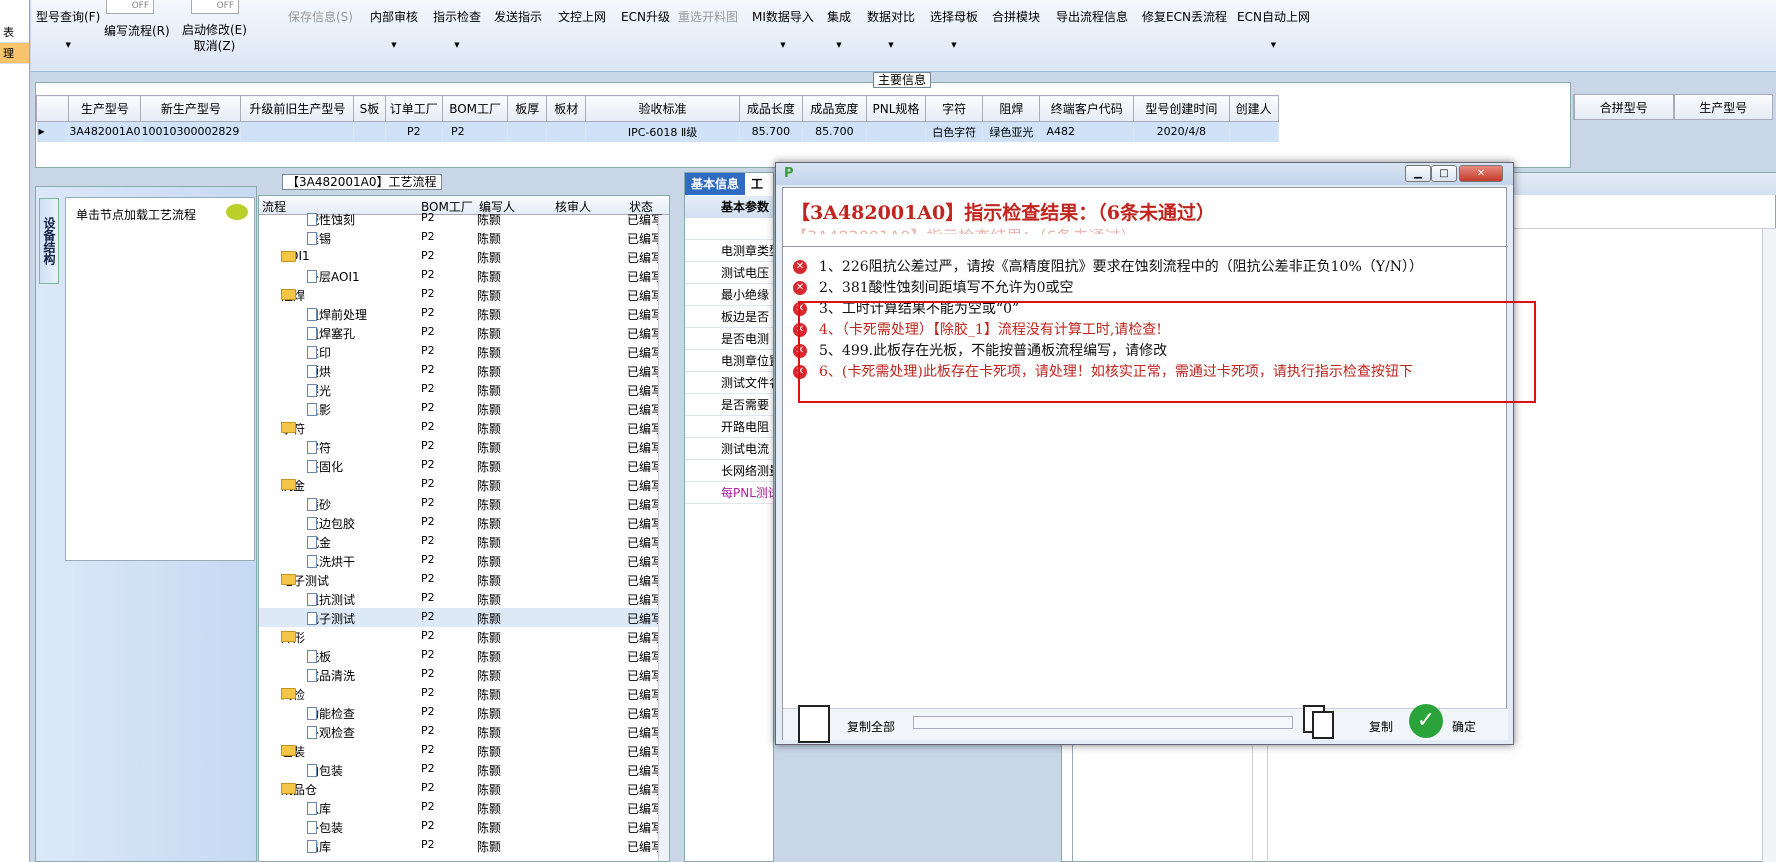 Image resolution: width=1776 pixels, height=862 pixels. What do you see at coordinates (191, 108) in the screenshot?
I see `column-header: 新生产型号` at bounding box center [191, 108].